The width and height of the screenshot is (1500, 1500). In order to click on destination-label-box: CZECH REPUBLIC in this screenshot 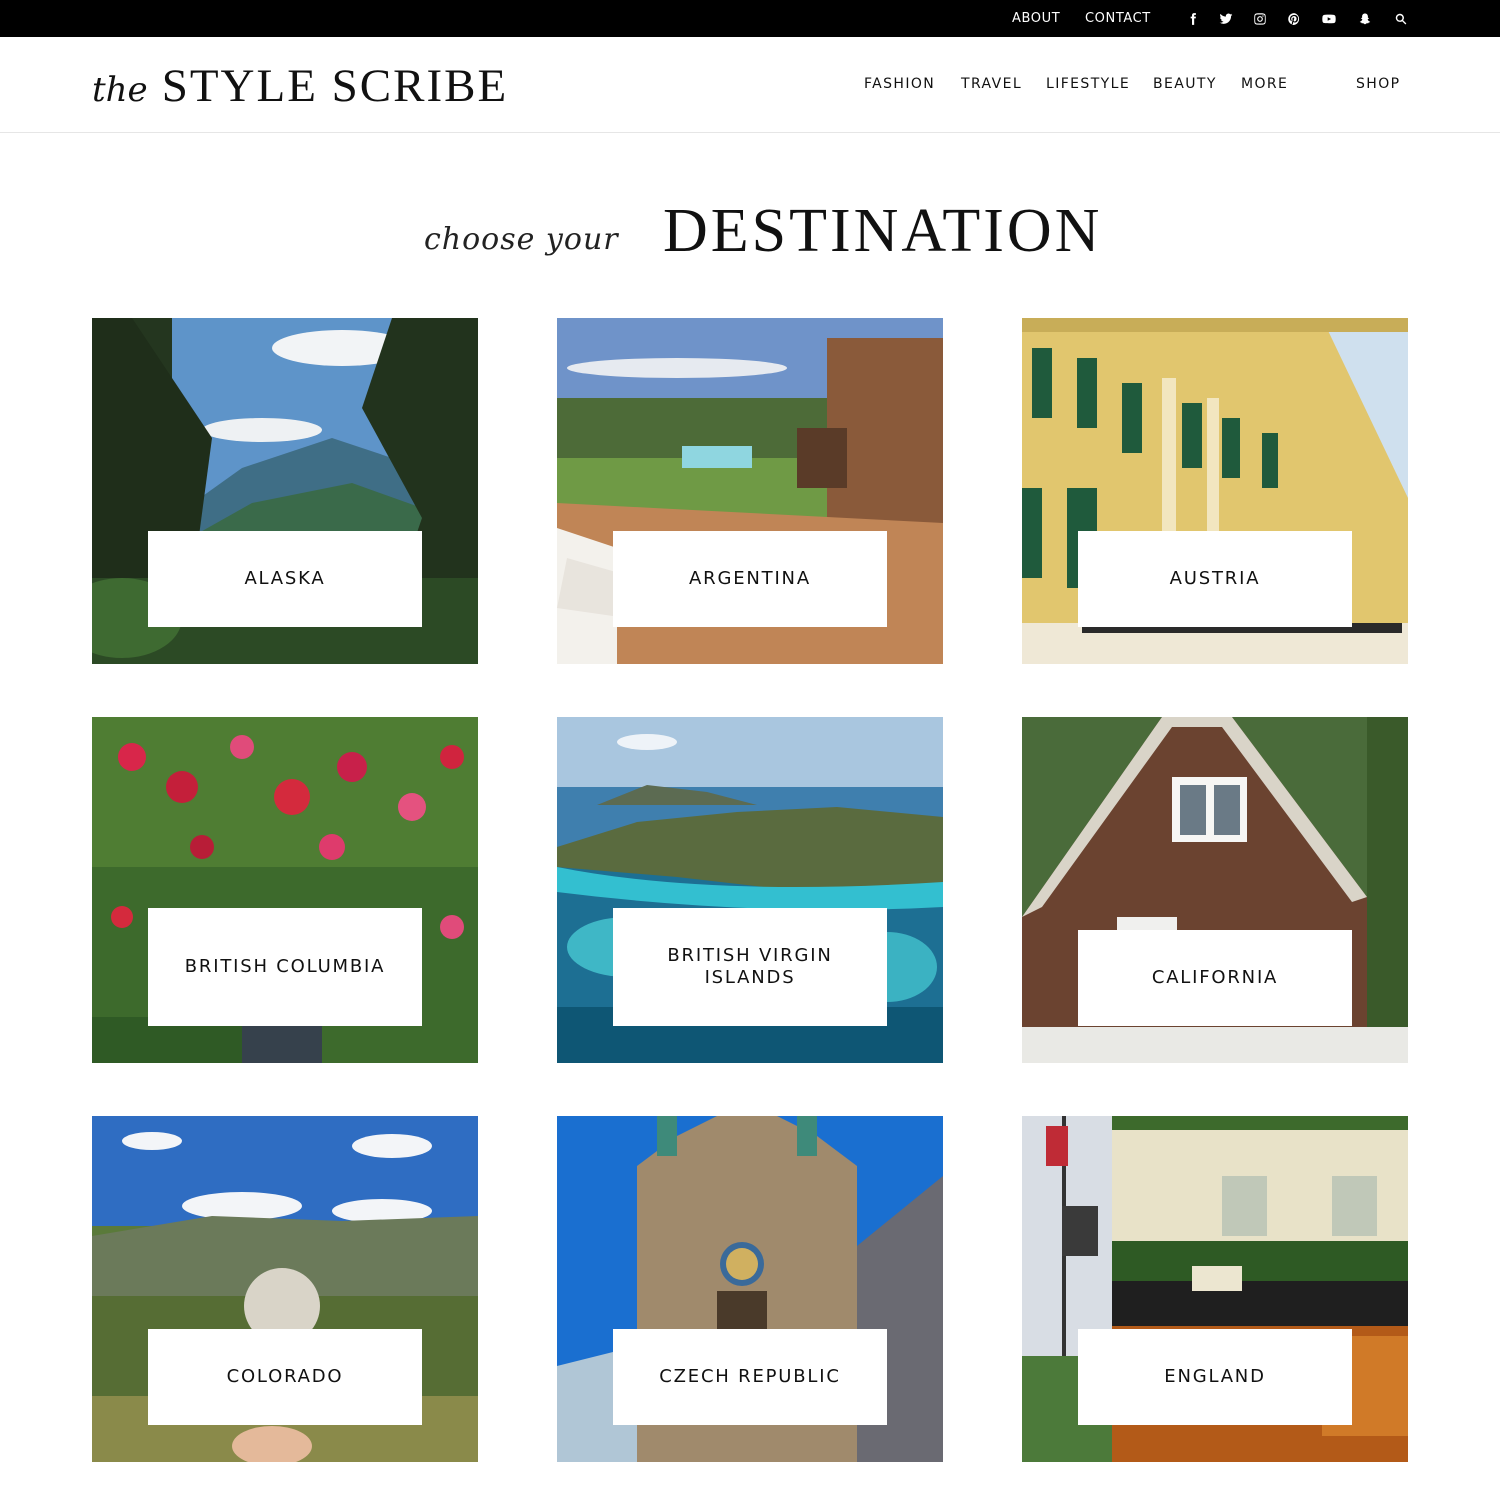, I will do `click(750, 1377)`.